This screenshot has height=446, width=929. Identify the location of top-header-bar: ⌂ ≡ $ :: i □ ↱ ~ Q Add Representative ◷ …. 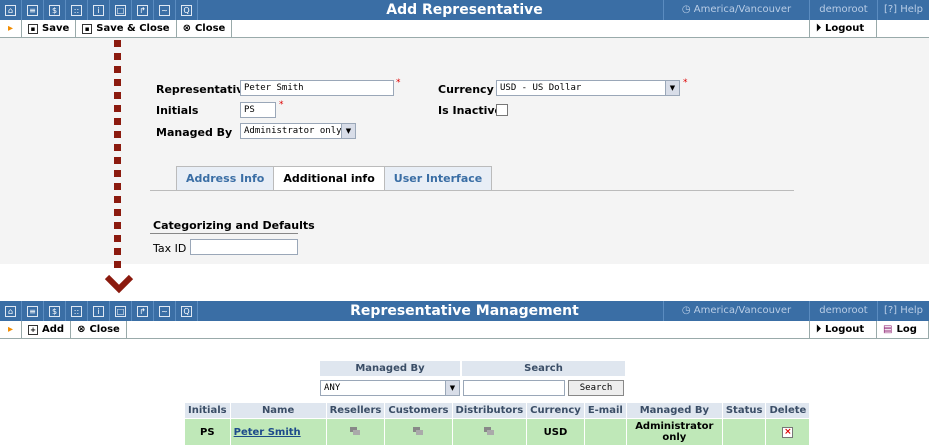
(464, 10).